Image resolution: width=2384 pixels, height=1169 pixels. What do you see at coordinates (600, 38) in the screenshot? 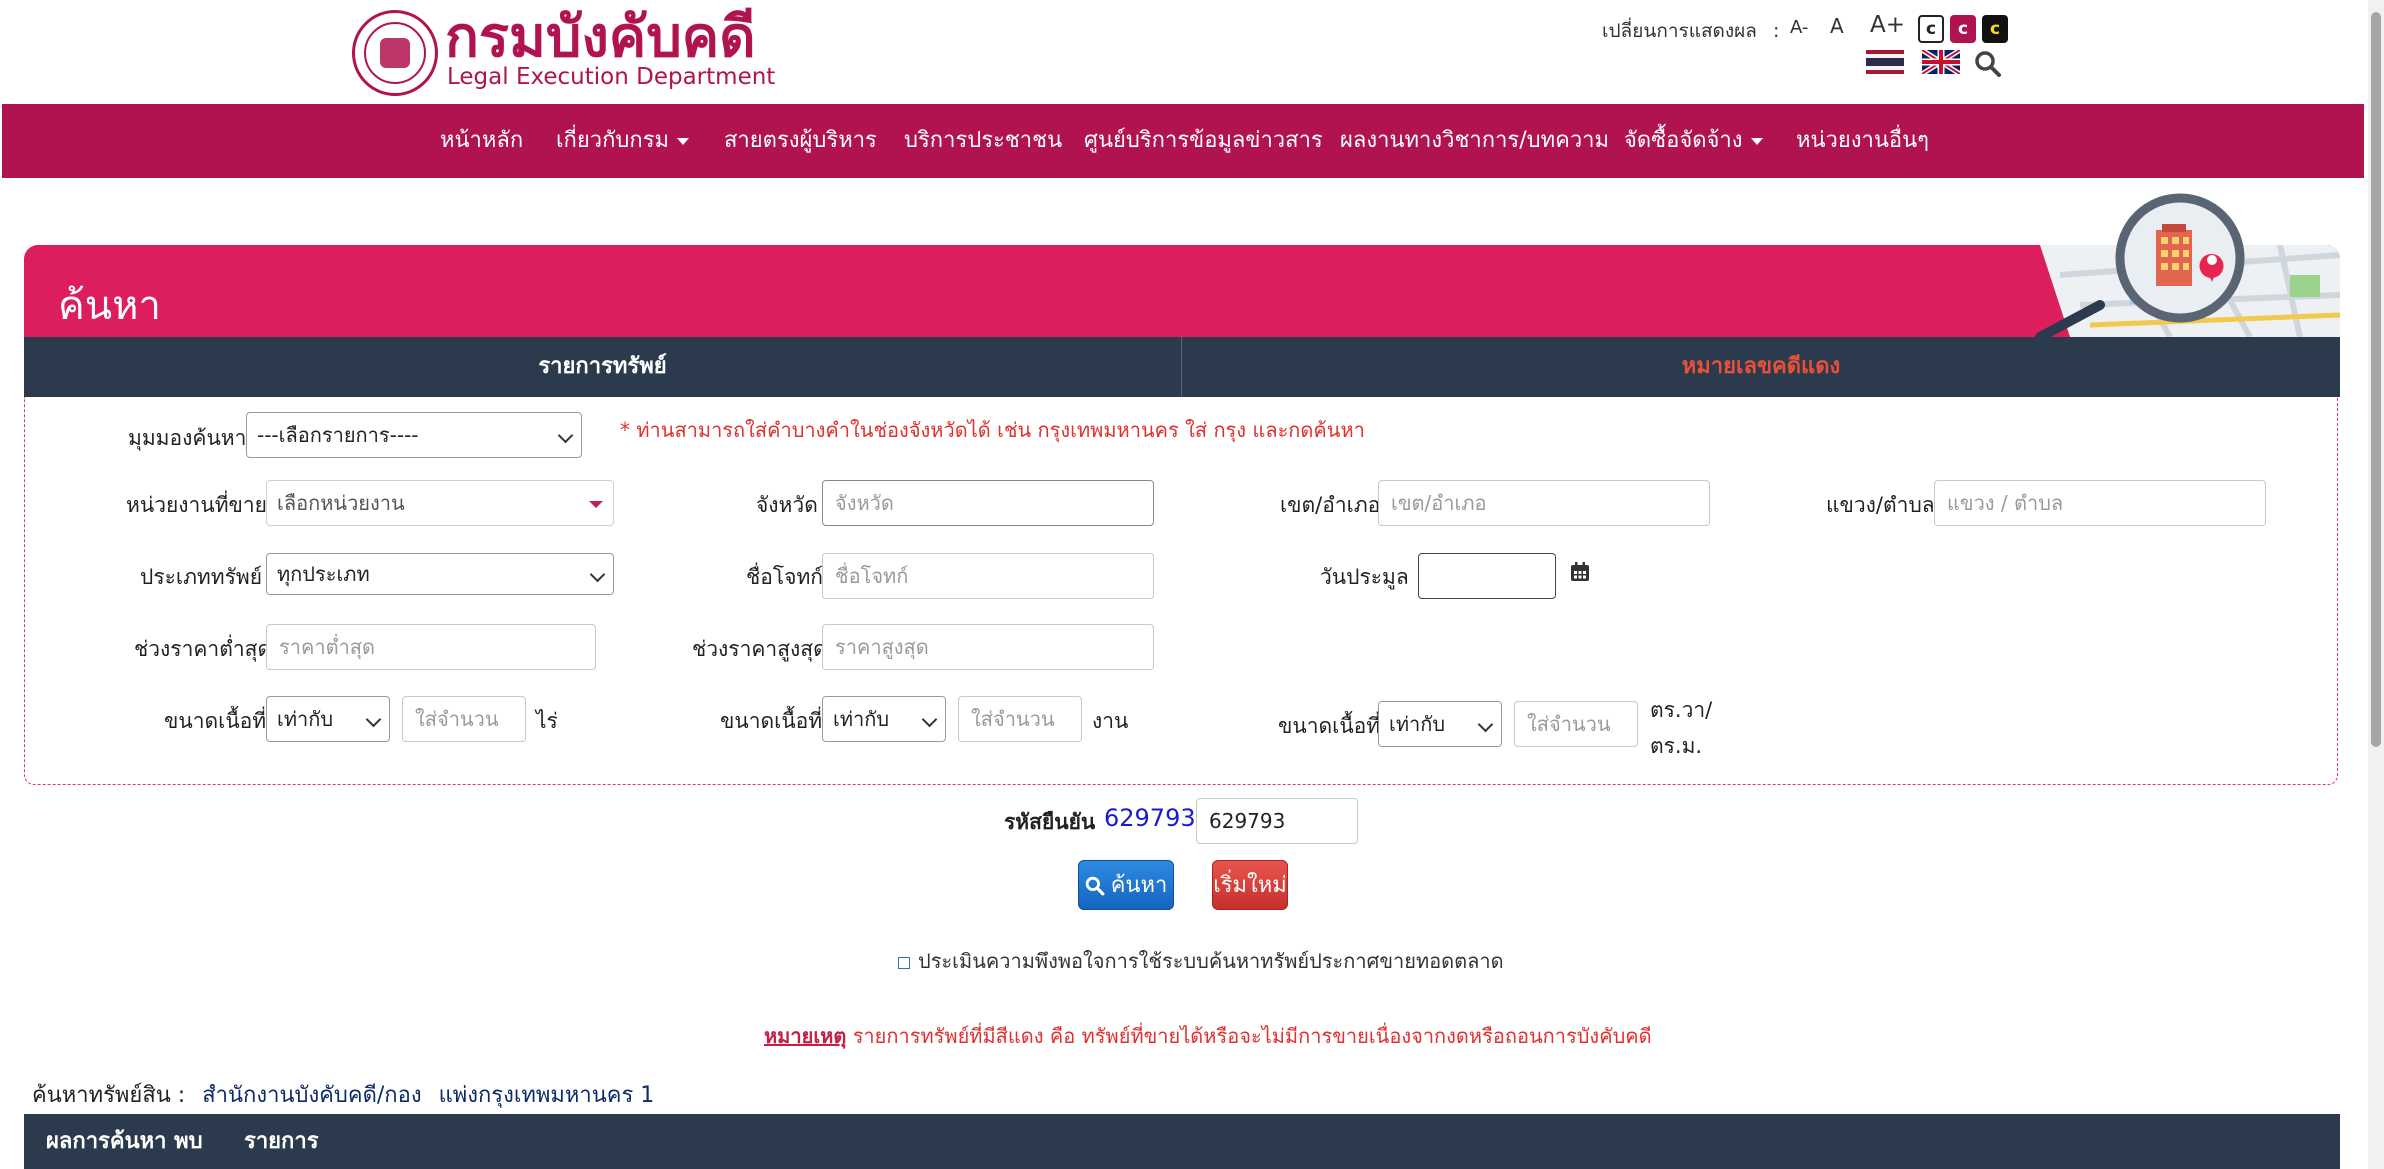
I see `logo-title-thai: กรมบังคับคดี` at bounding box center [600, 38].